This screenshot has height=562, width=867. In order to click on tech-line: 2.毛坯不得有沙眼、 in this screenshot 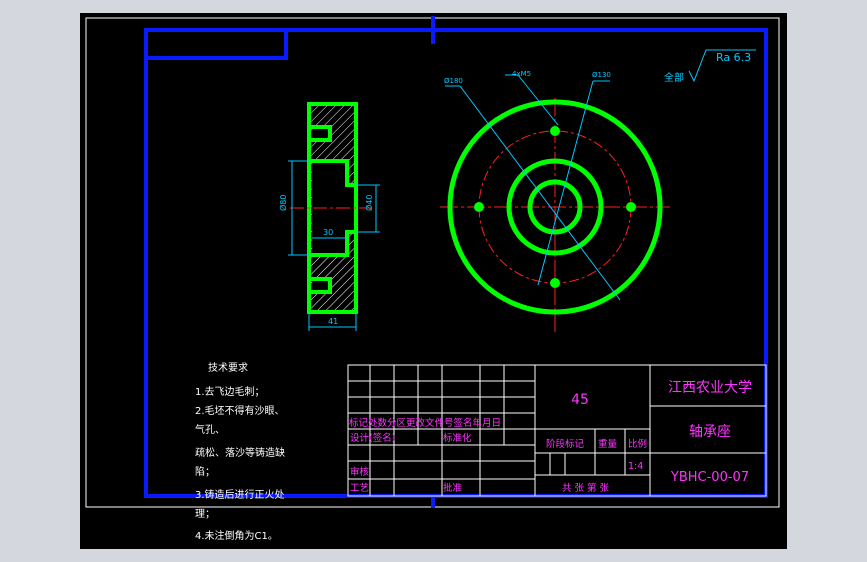, I will do `click(240, 410)`.